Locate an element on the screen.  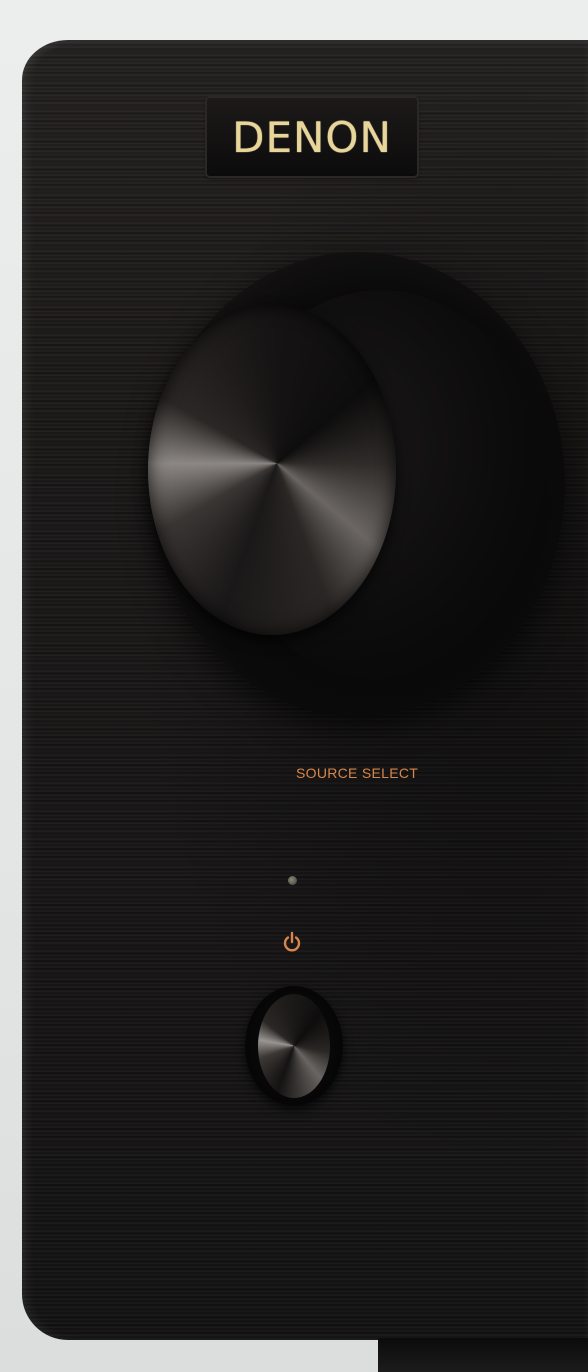
source-select-label: SOURCE SELECT is located at coordinates (357, 773).